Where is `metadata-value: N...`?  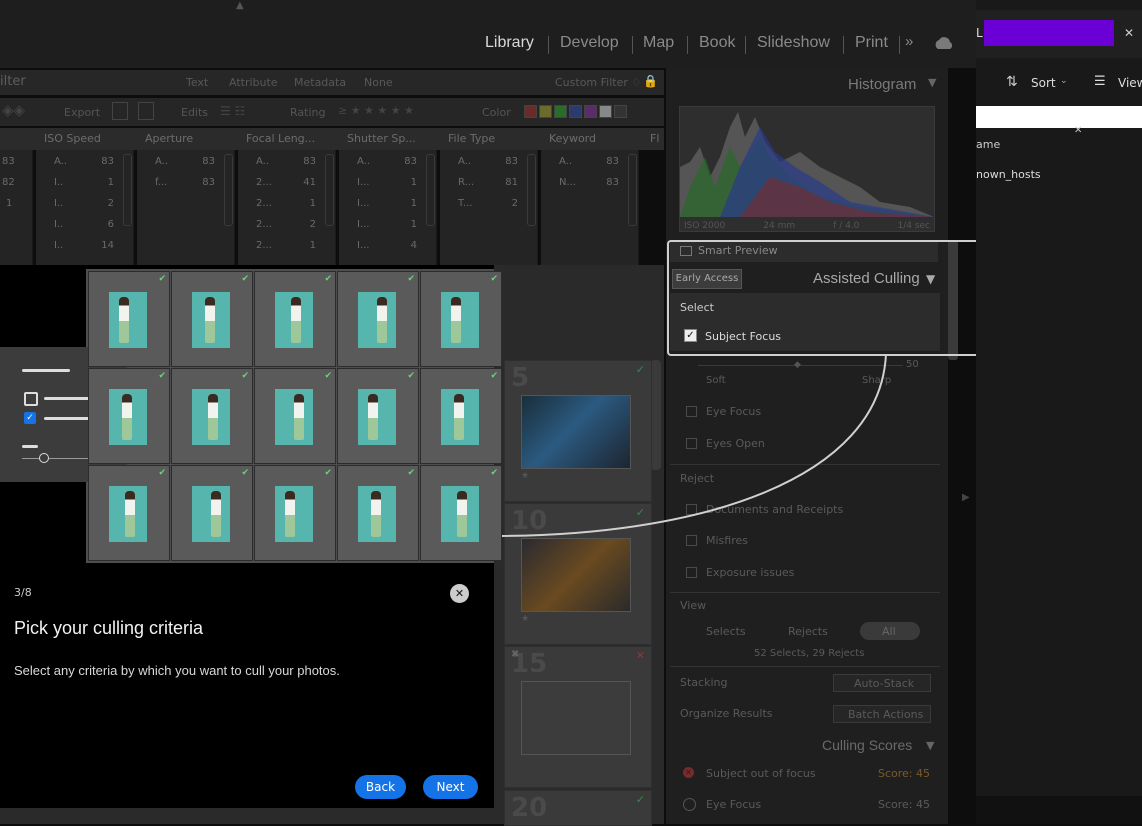
metadata-value: N... is located at coordinates (567, 182).